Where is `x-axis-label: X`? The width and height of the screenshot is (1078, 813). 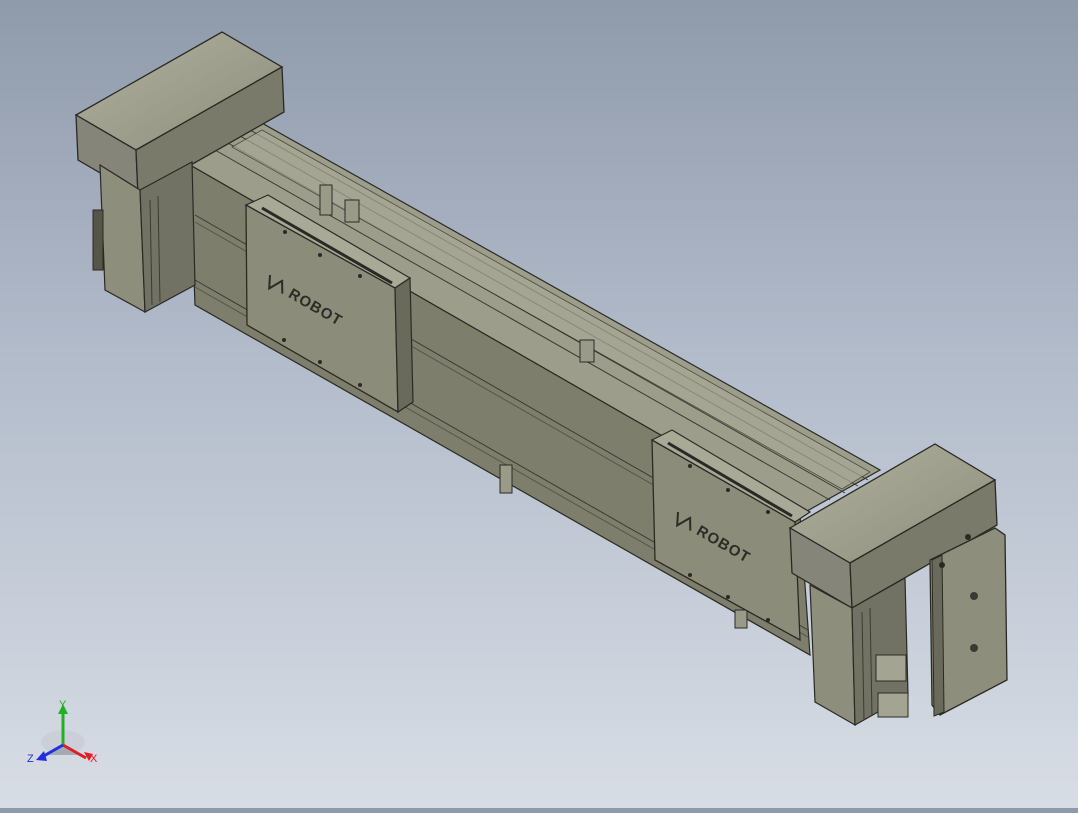 x-axis-label: X is located at coordinates (94, 759).